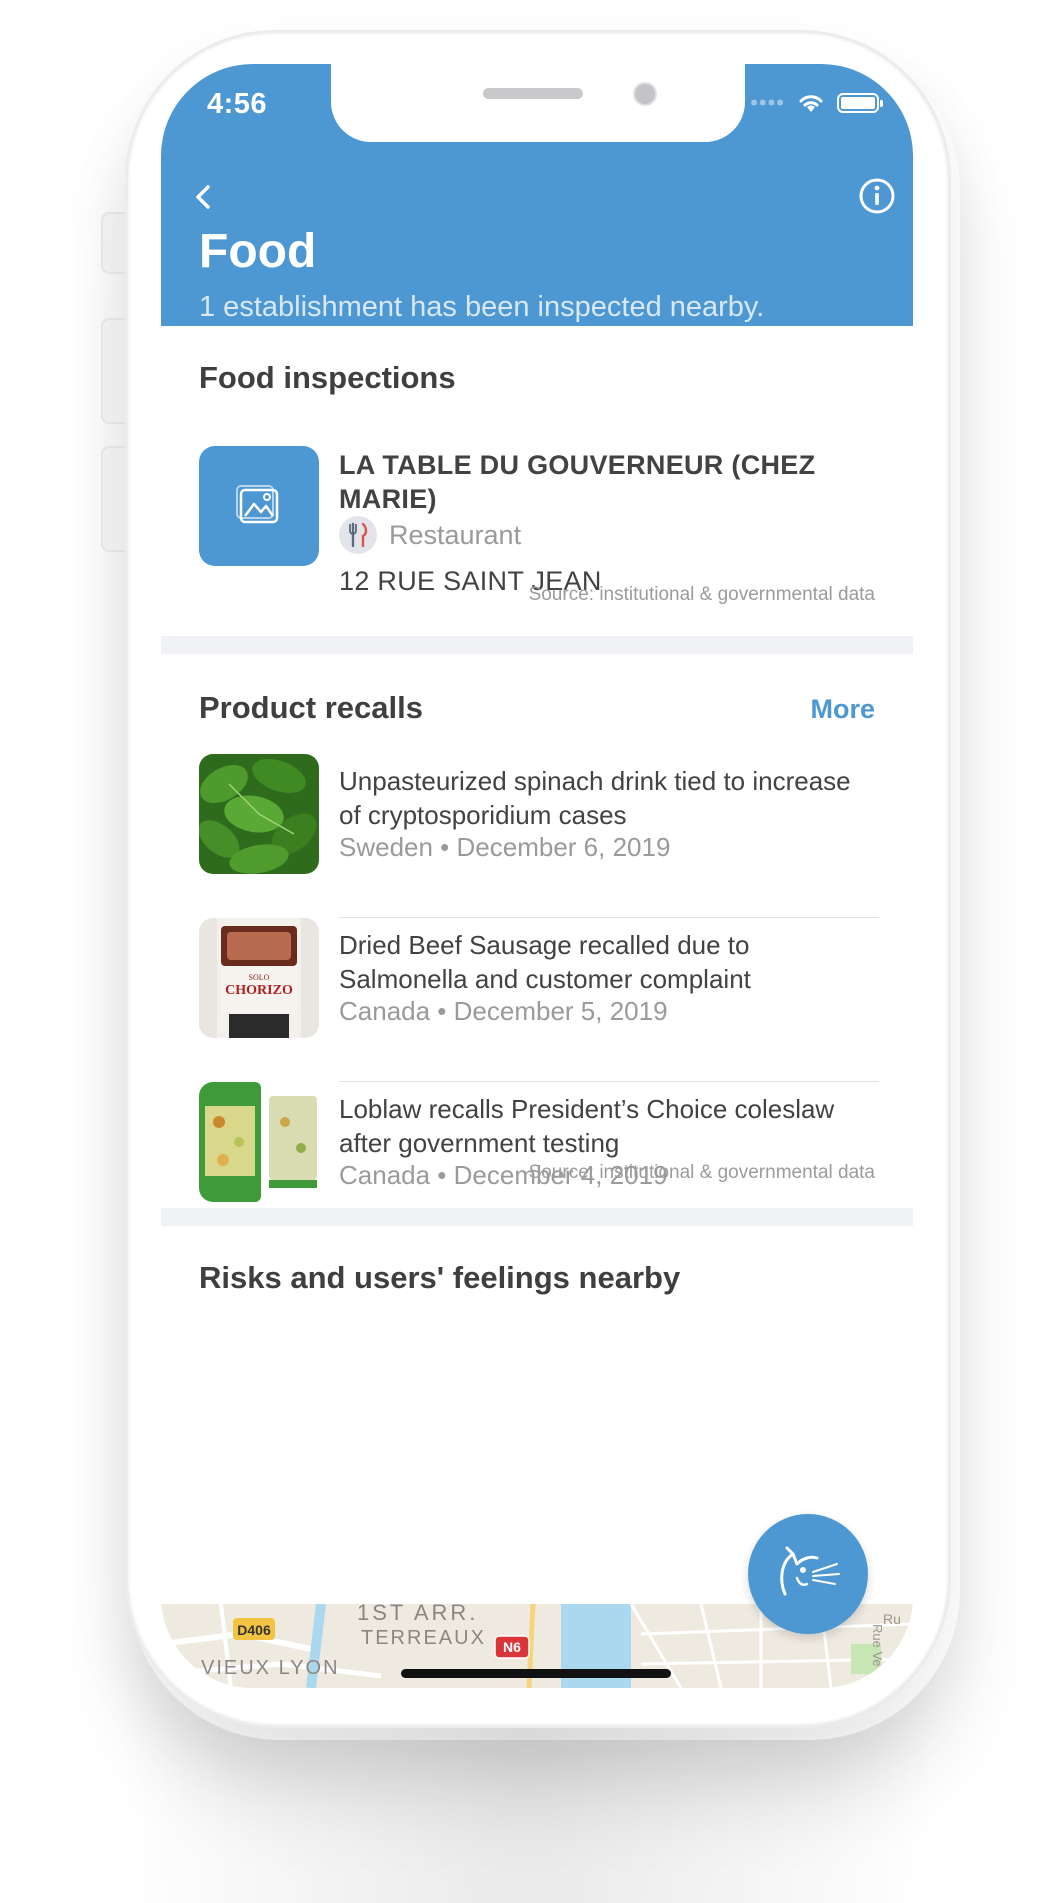 Image resolution: width=1053 pixels, height=1903 pixels. Describe the element at coordinates (538, 103) in the screenshot. I see `device-notch` at that location.